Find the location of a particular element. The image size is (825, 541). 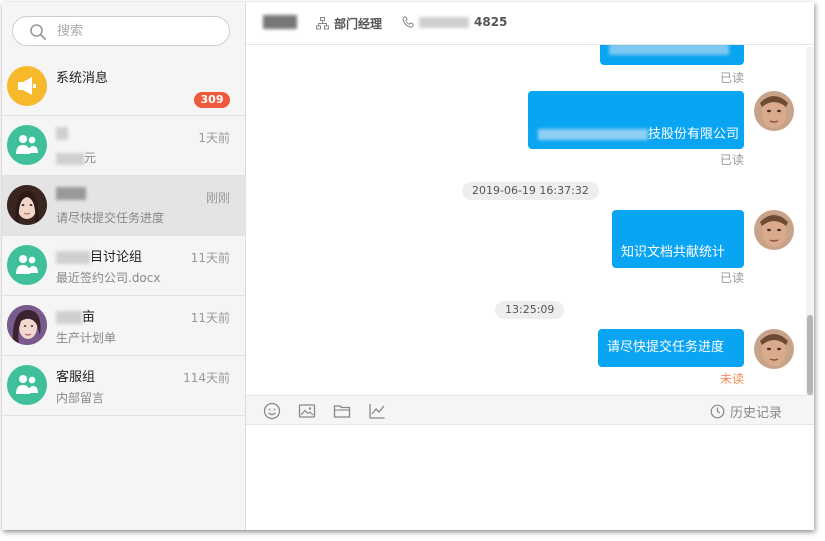

search-box is located at coordinates (121, 31).